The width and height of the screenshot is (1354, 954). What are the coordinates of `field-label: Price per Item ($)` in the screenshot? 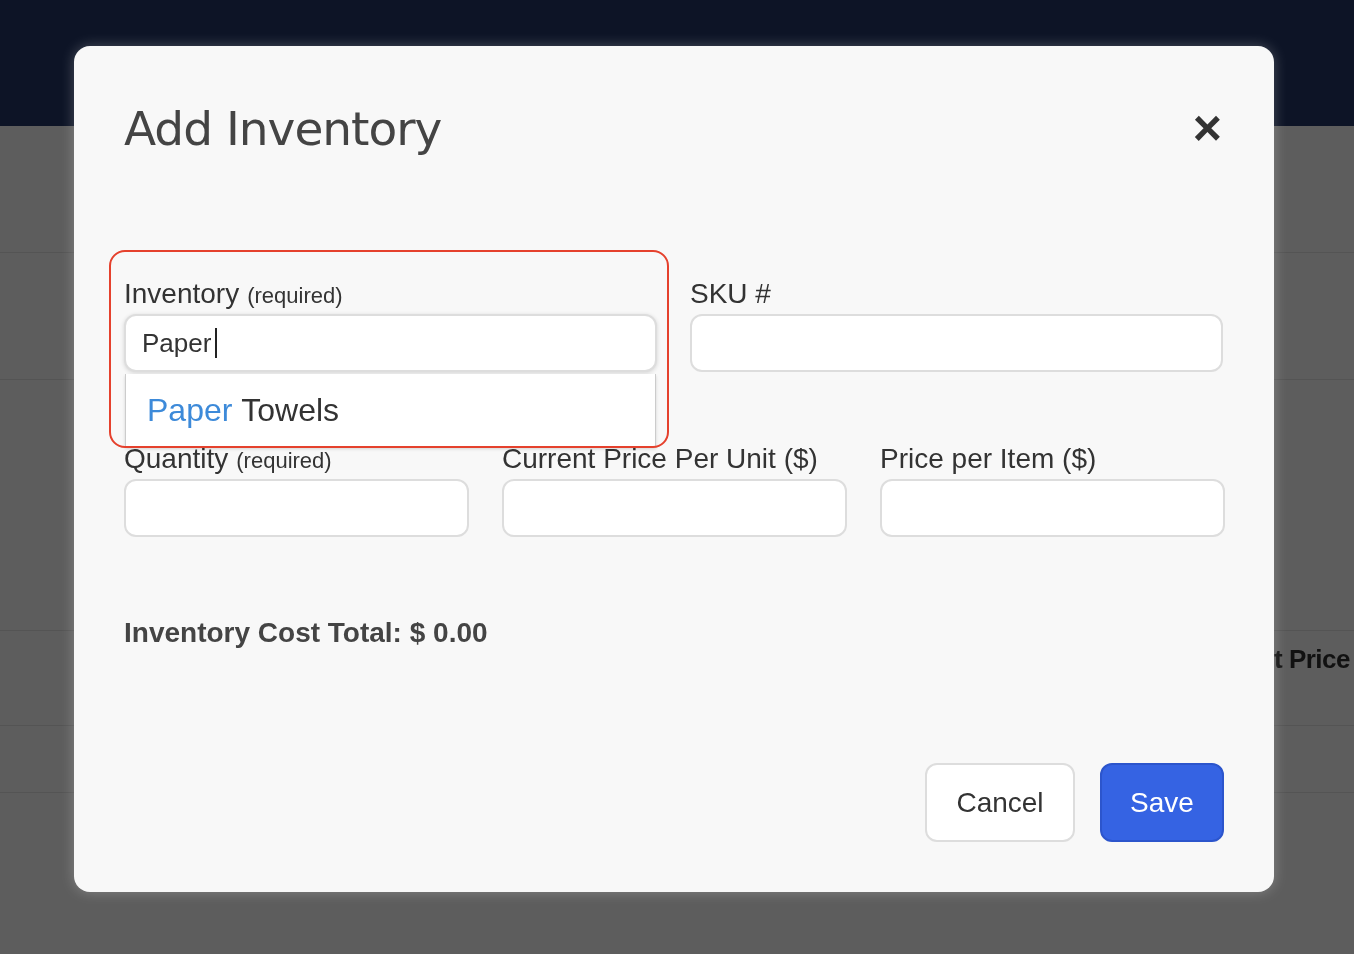 It's located at (989, 459).